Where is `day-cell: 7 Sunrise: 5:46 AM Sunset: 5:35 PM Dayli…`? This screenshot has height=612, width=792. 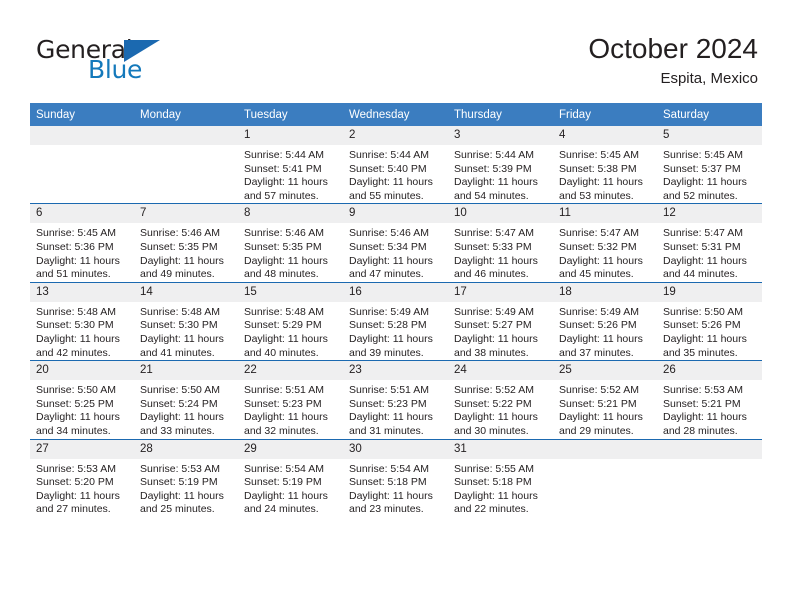 day-cell: 7 Sunrise: 5:46 AM Sunset: 5:35 PM Dayli… is located at coordinates (186, 243).